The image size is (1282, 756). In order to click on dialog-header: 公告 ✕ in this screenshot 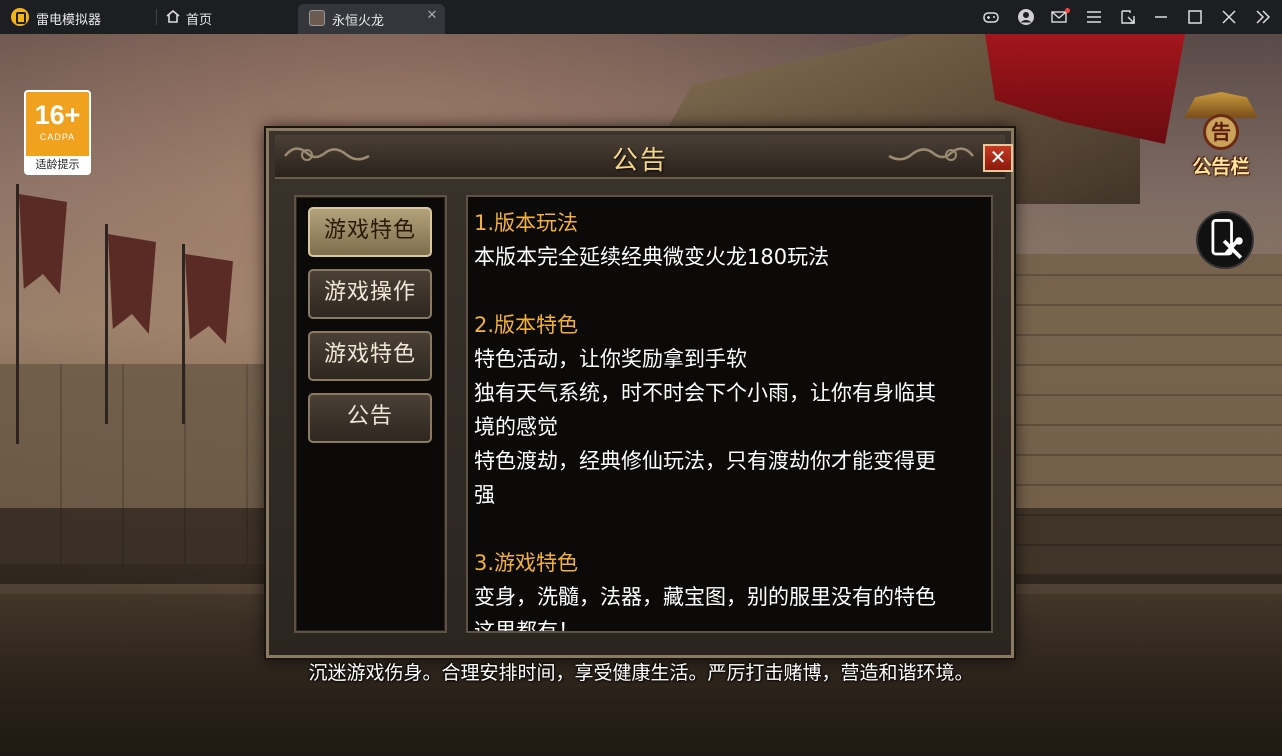, I will do `click(644, 157)`.